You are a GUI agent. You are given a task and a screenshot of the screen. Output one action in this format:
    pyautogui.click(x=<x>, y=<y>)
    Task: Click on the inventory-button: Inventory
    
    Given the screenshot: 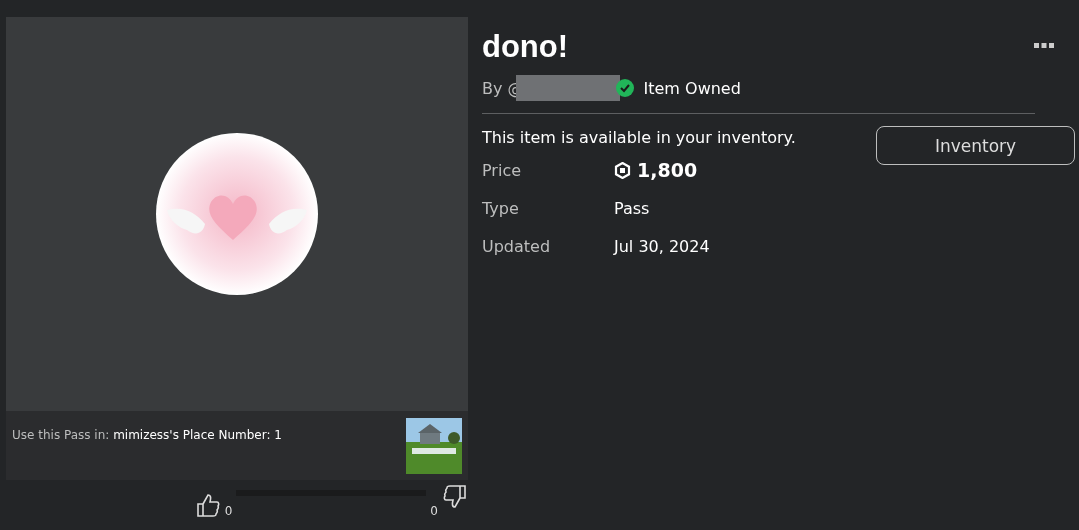 What is the action you would take?
    pyautogui.click(x=975, y=145)
    